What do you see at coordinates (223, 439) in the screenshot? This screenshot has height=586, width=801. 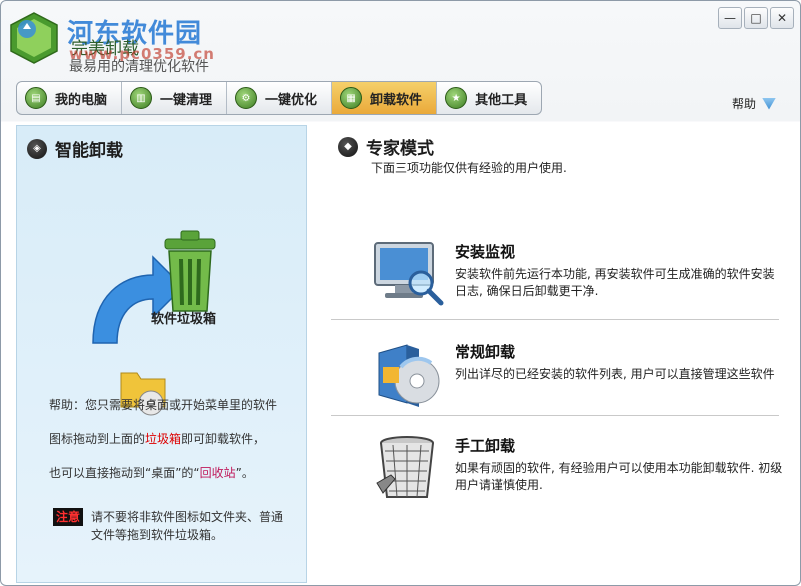 I see `help-text: 即可卸载软件，` at bounding box center [223, 439].